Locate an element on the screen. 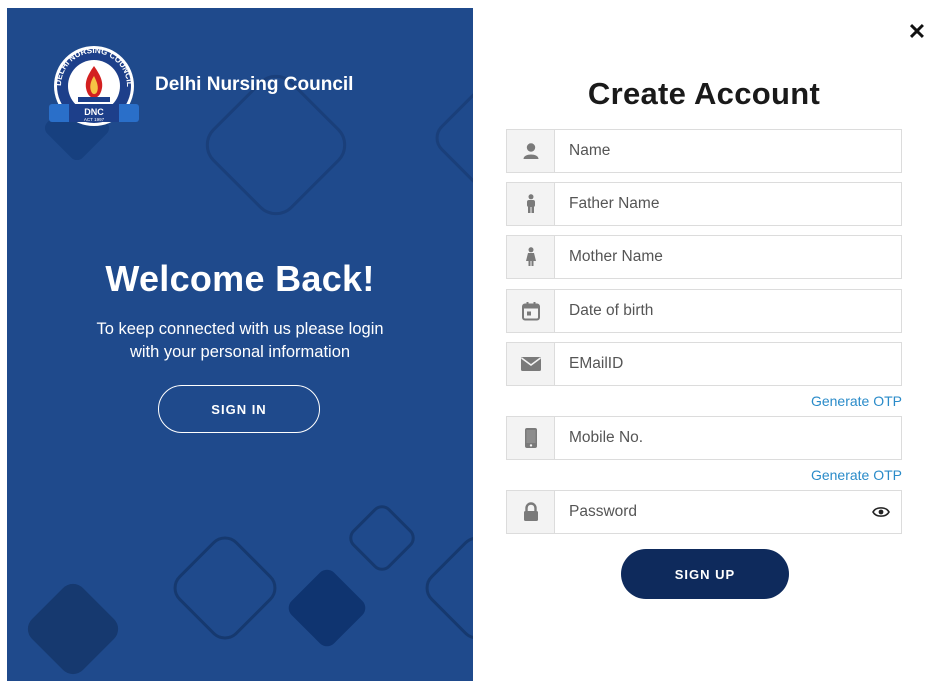 This screenshot has height=681, width=926. father-name-field is located at coordinates (704, 204).